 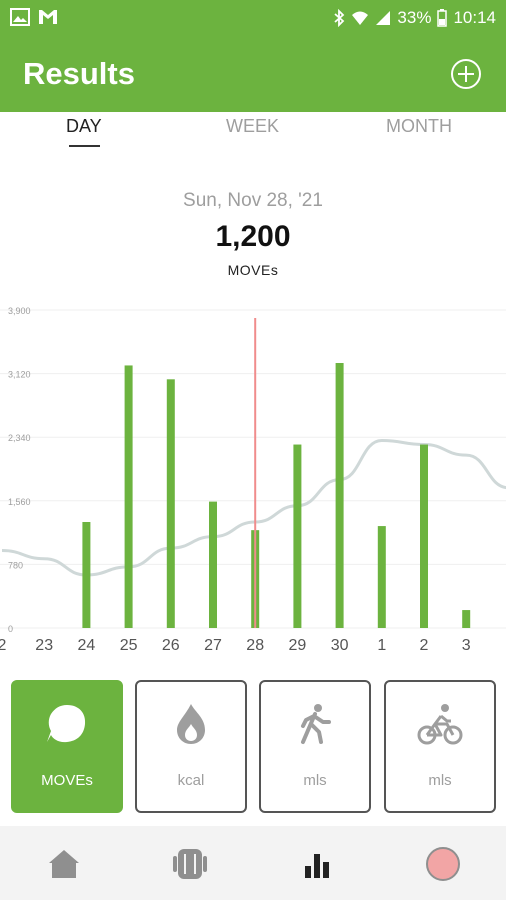 What do you see at coordinates (339, 18) in the screenshot?
I see `bluetooth-icon` at bounding box center [339, 18].